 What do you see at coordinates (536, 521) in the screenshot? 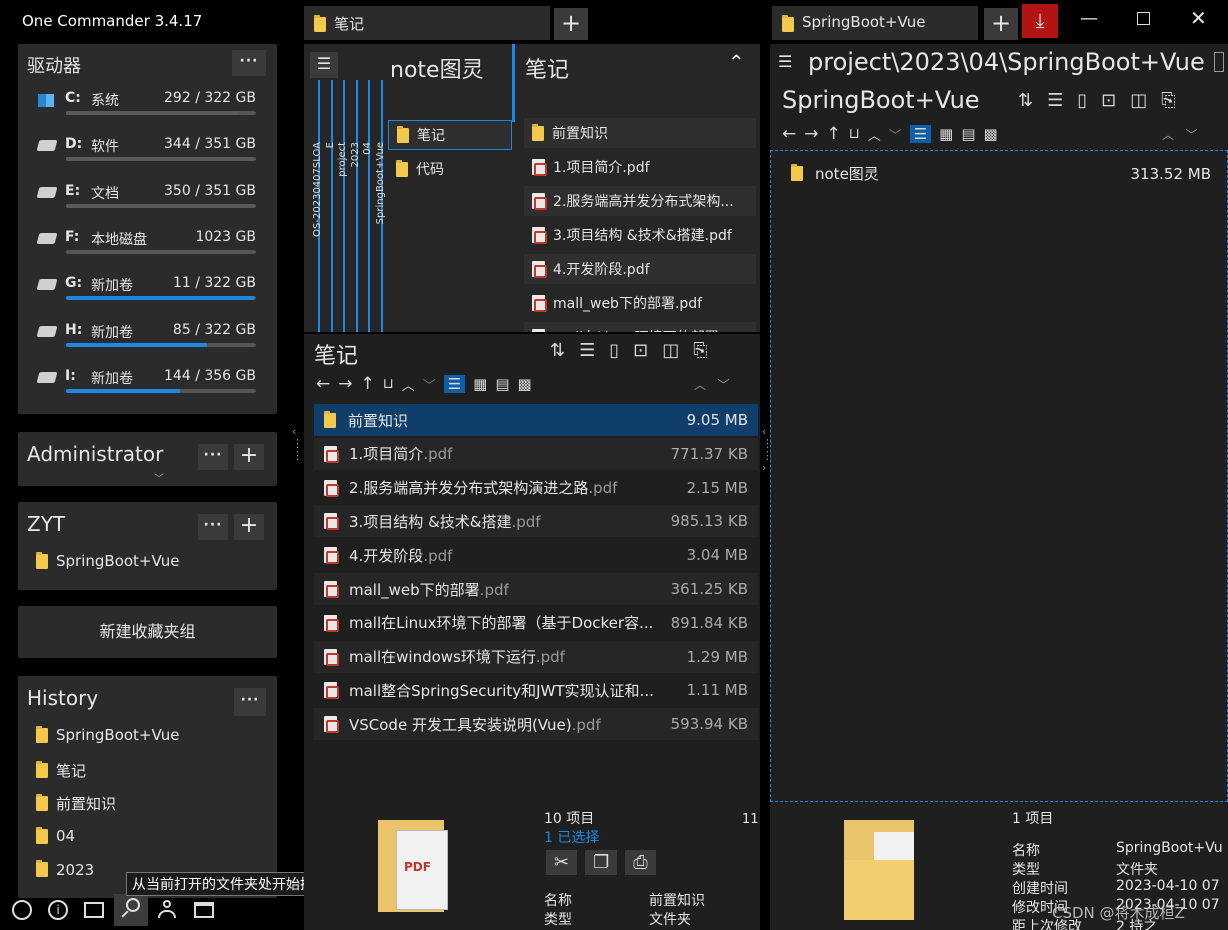
I see `file-row: 3.项目结构 &技术&搭建.pdf 985.13 KB` at bounding box center [536, 521].